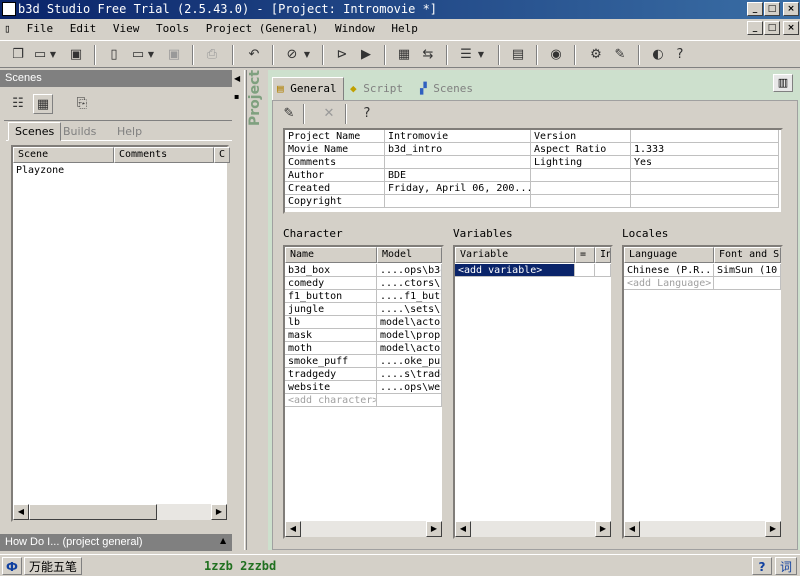  What do you see at coordinates (262, 28) in the screenshot?
I see `menu-project: Project (General)` at bounding box center [262, 28].